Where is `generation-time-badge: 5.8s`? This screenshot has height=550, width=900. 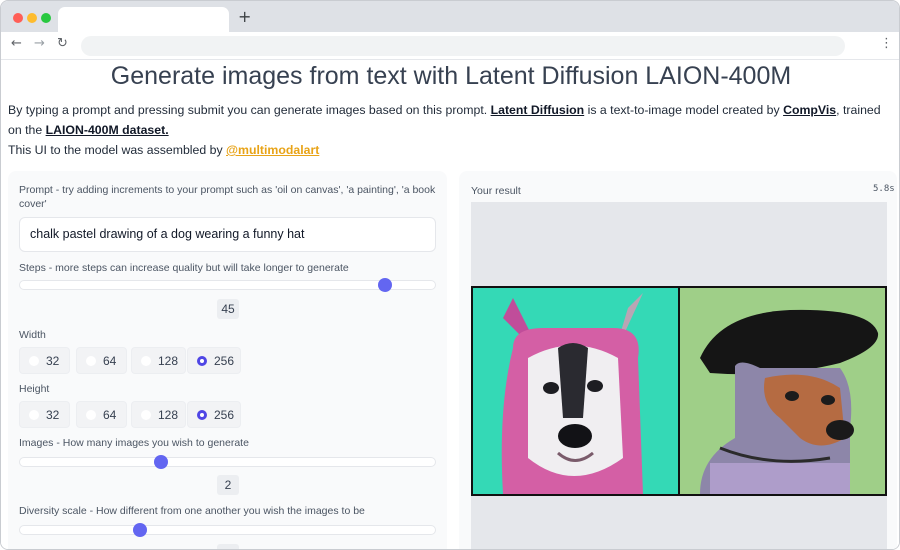
generation-time-badge: 5.8s is located at coordinates (884, 189).